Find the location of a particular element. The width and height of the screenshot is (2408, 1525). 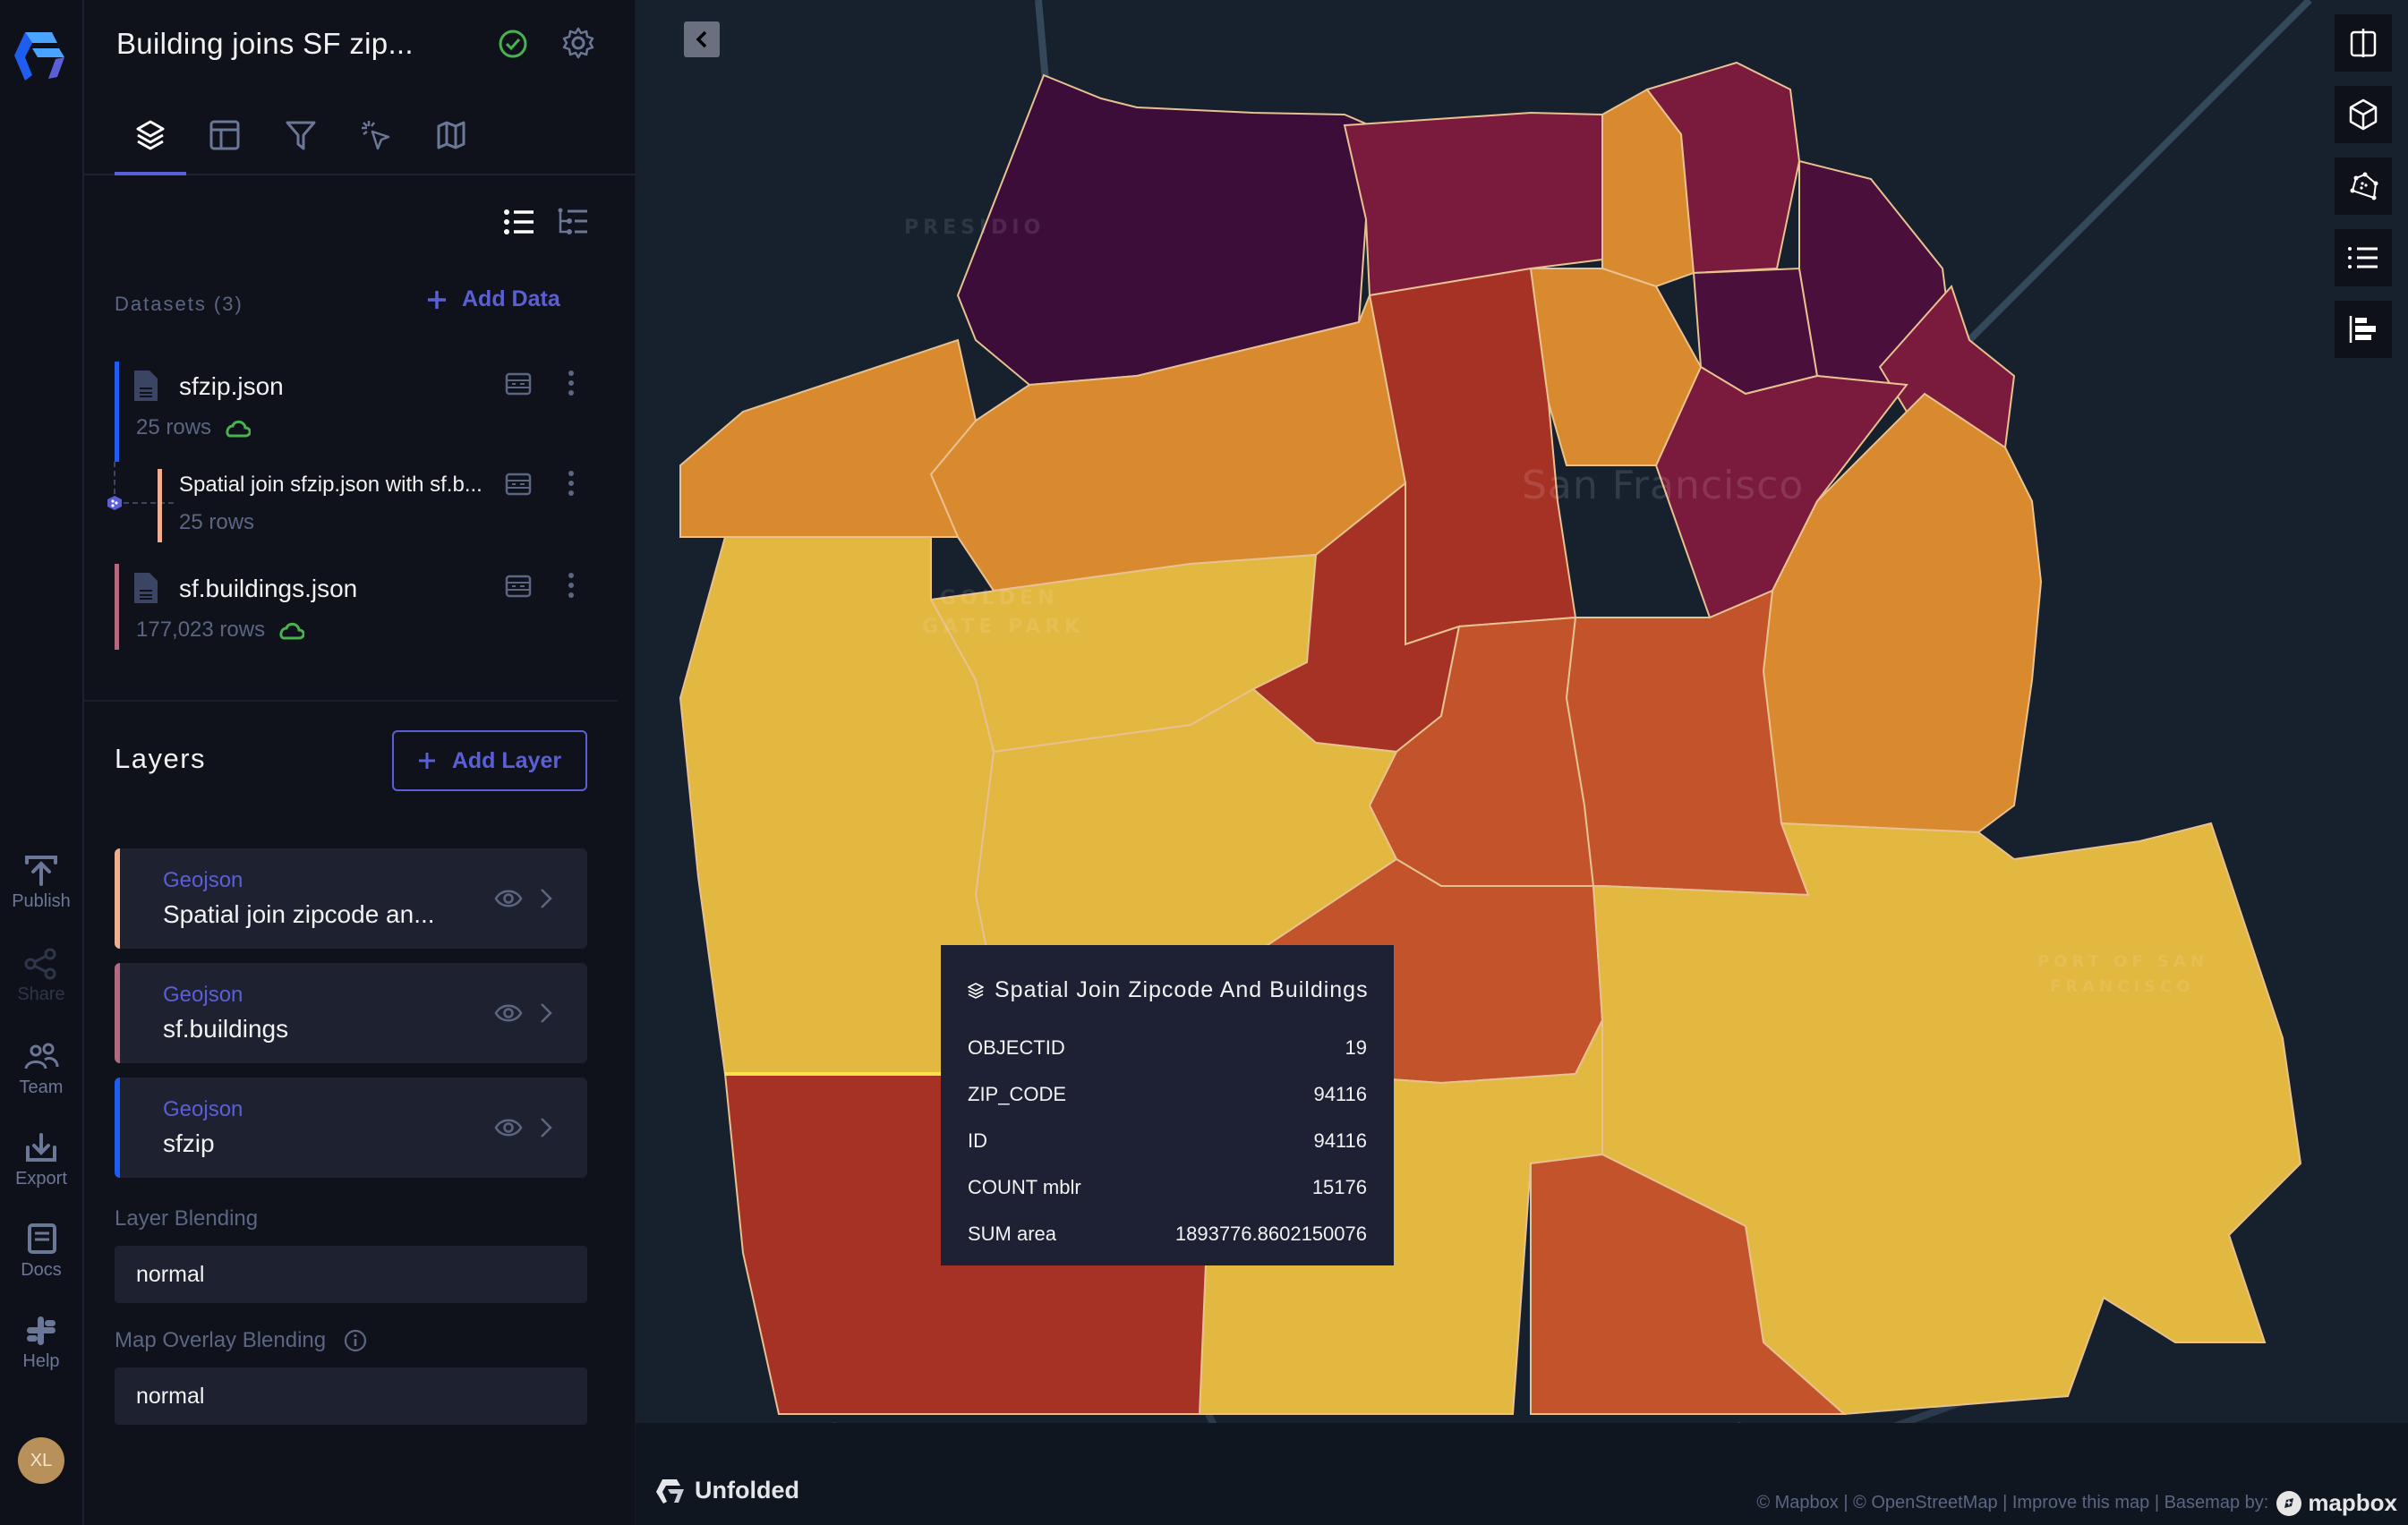

unfolded-logo-icon is located at coordinates (40, 55).